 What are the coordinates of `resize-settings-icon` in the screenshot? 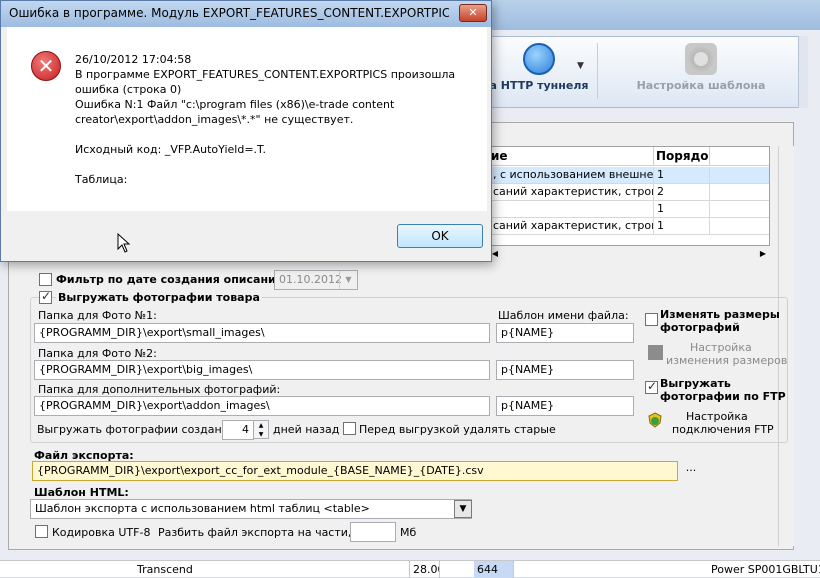 It's located at (655, 352).